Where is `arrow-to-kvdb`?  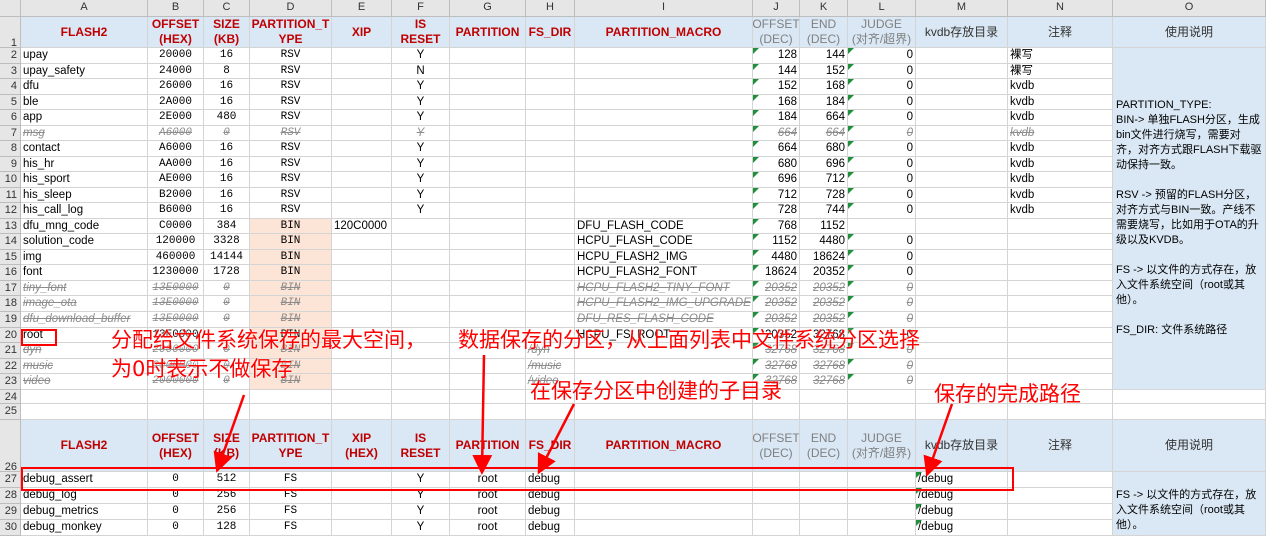
arrow-to-kvdb is located at coordinates (938, 440).